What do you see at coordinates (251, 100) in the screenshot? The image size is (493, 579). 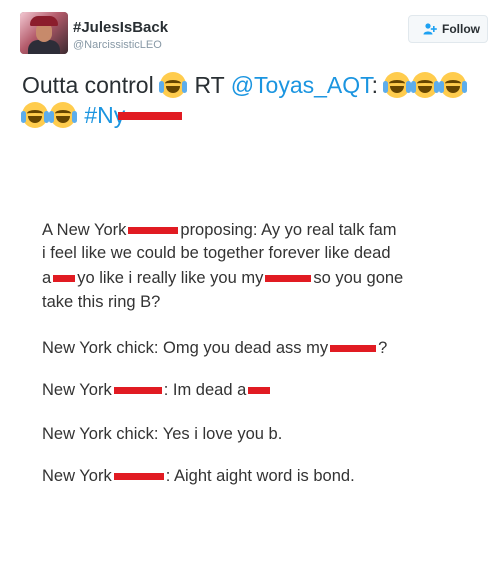 I see `tweet-text: Outta control RT @Toyas_AQT: #Ny` at bounding box center [251, 100].